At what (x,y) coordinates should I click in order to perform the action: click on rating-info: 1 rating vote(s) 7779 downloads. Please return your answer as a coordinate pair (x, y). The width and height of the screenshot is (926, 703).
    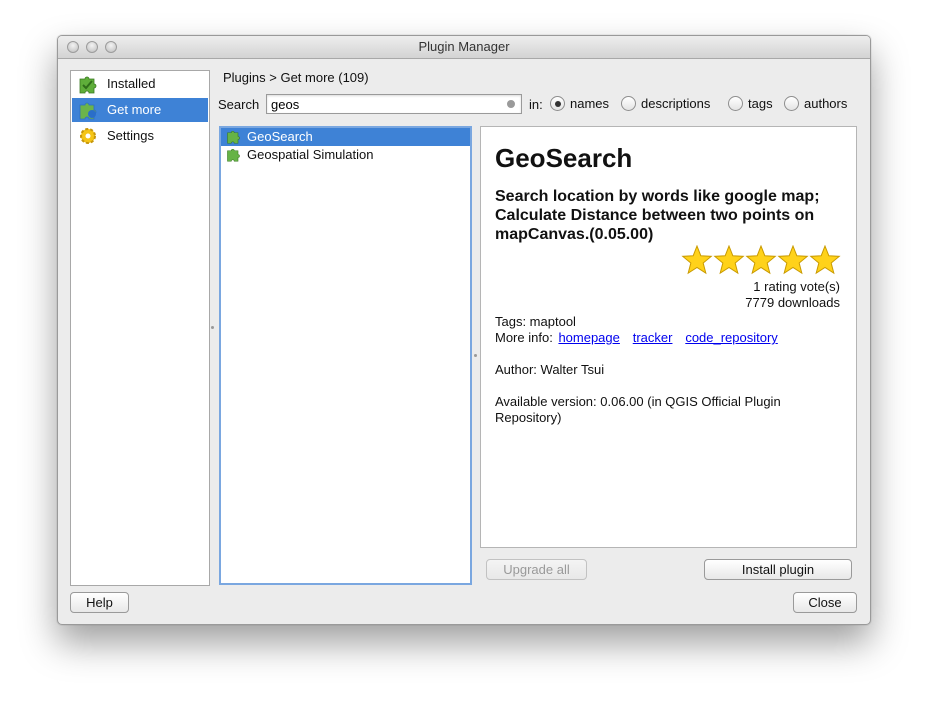
    Looking at the image, I should click on (792, 295).